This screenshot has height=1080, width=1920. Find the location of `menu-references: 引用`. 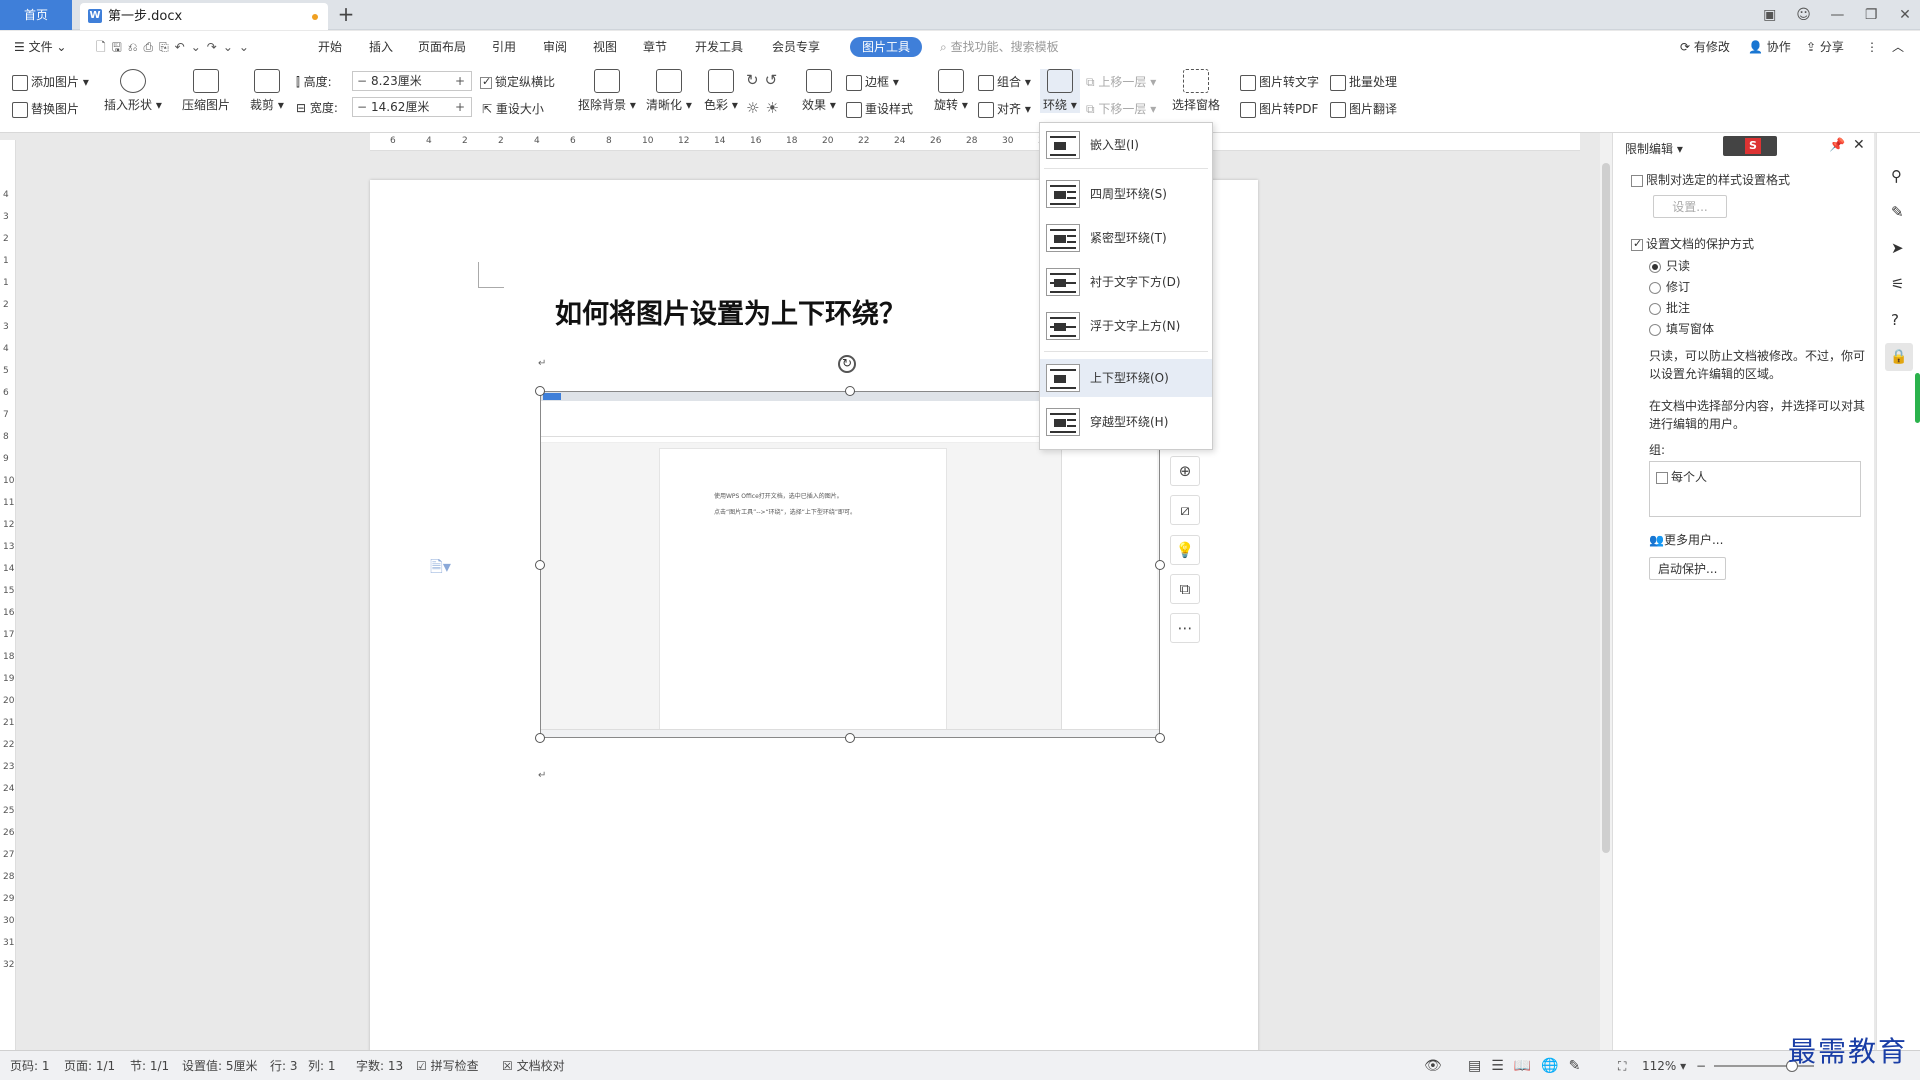

menu-references: 引用 is located at coordinates (504, 47).